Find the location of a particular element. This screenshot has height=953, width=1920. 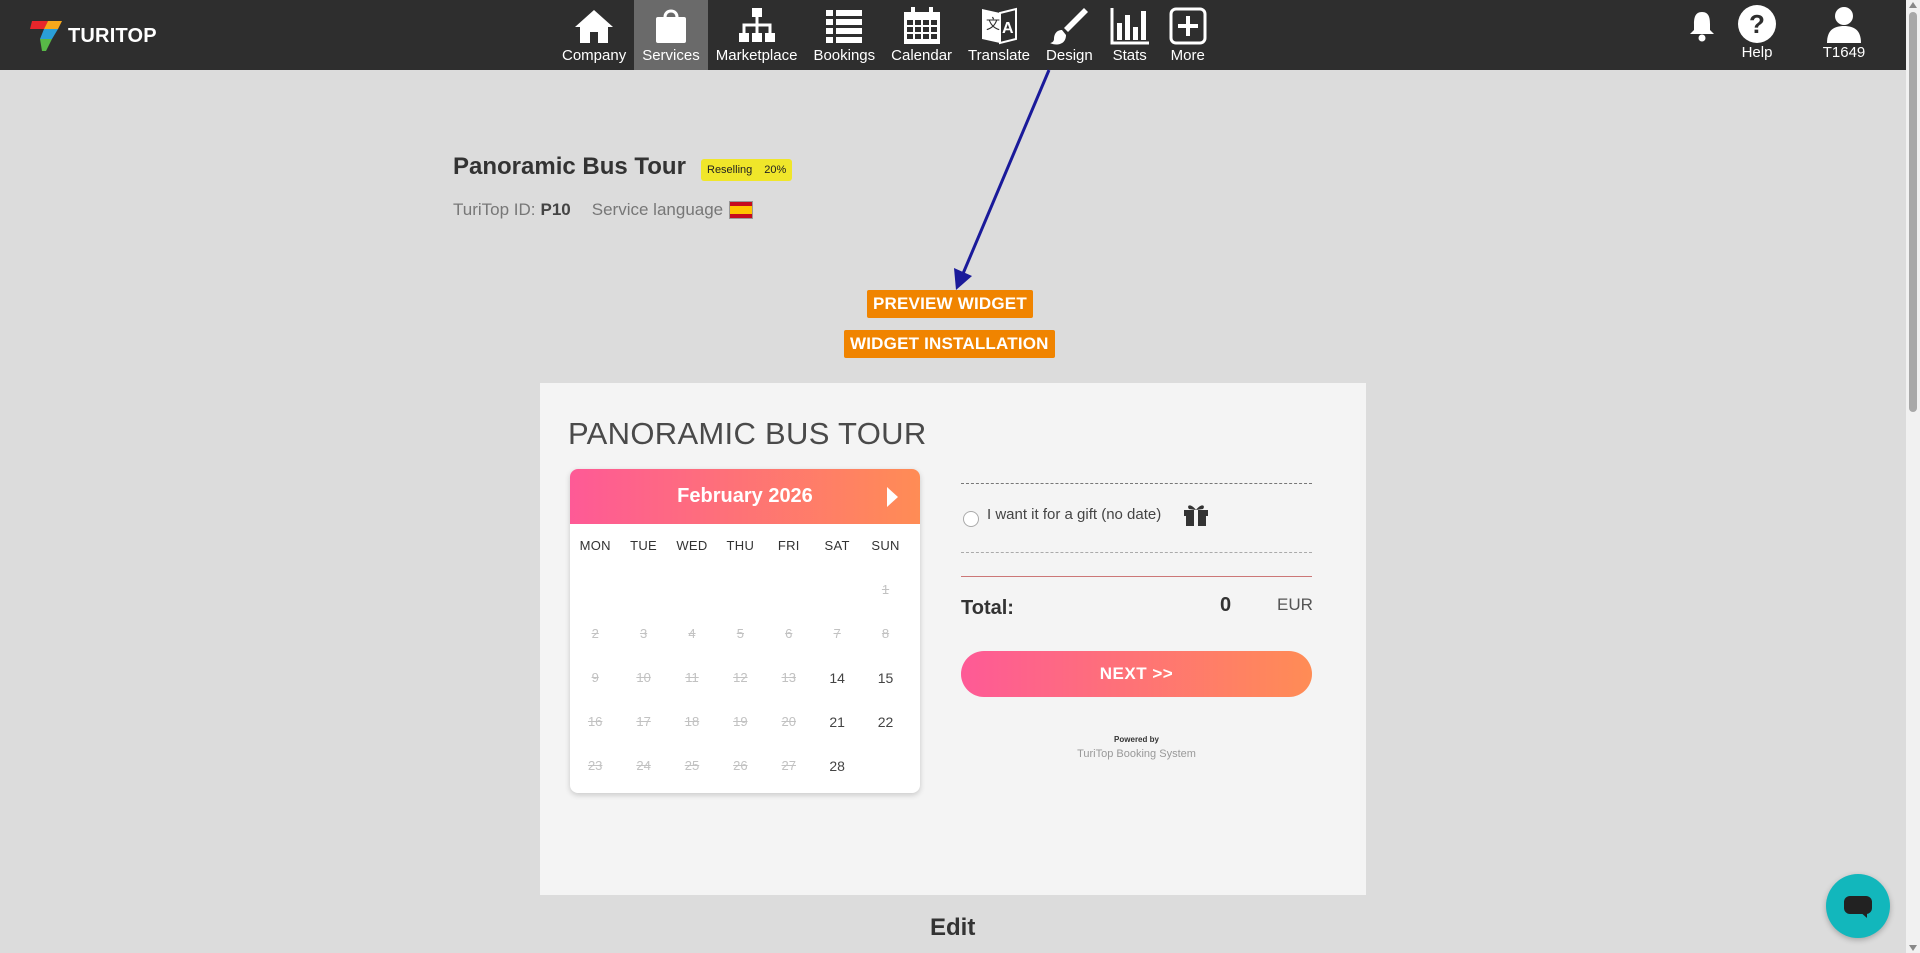

widget-title: PANORAMIC BUS TOUR is located at coordinates (747, 433).